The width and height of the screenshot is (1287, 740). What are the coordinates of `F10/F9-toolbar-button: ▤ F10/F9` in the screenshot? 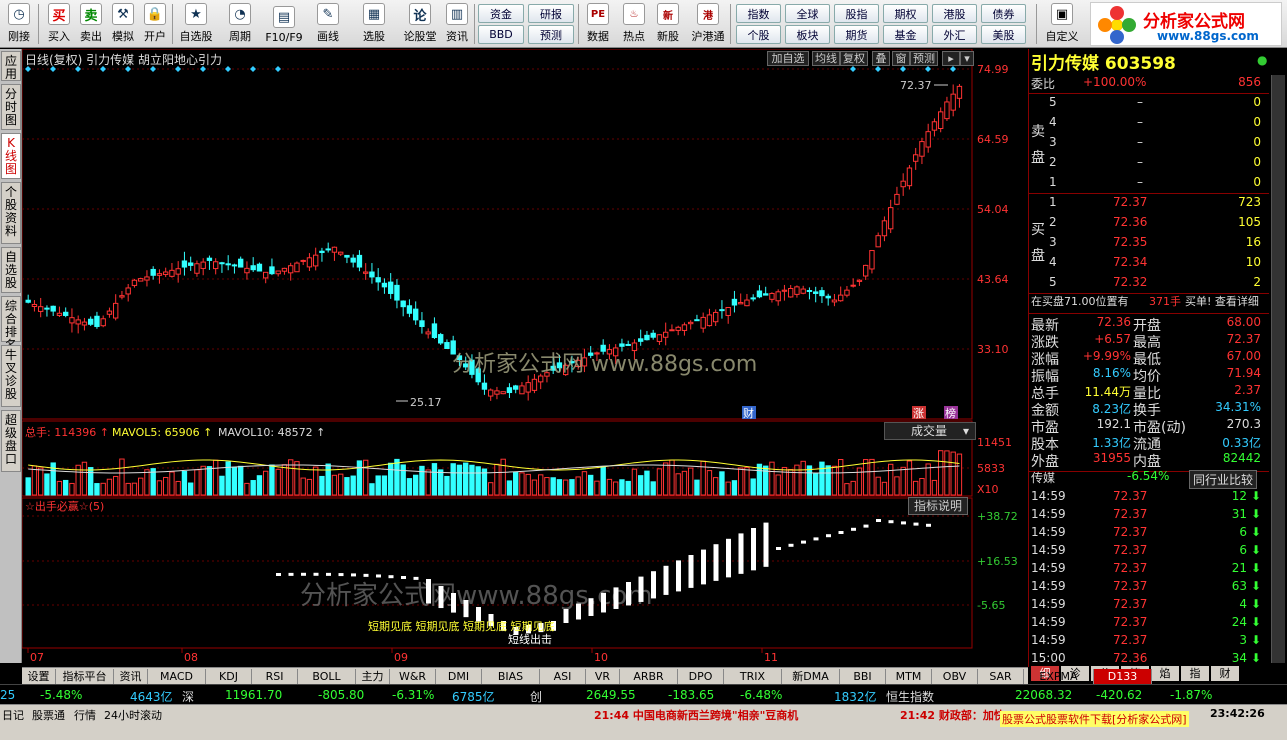 It's located at (284, 24).